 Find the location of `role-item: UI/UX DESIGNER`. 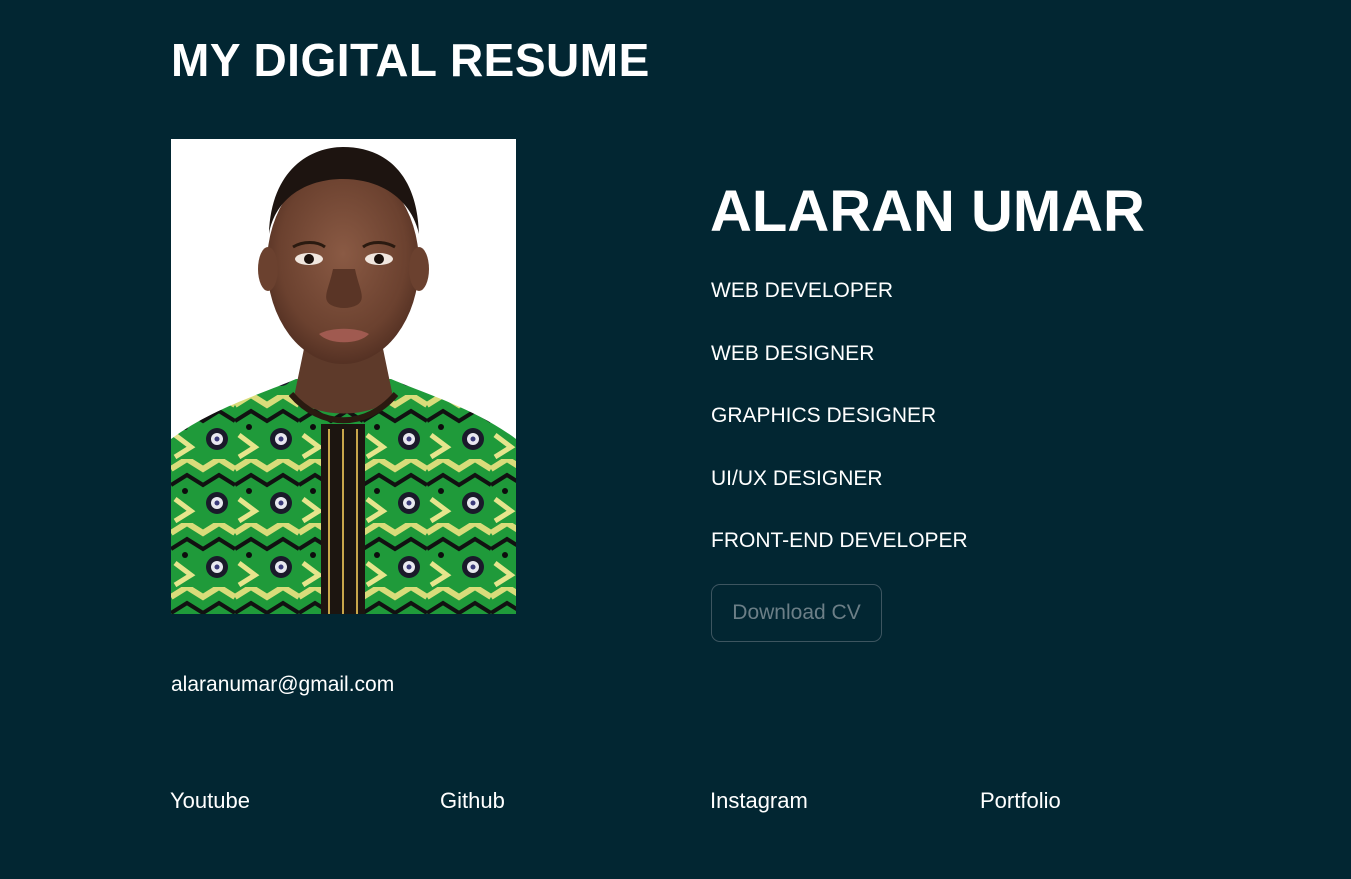

role-item: UI/UX DESIGNER is located at coordinates (797, 478).